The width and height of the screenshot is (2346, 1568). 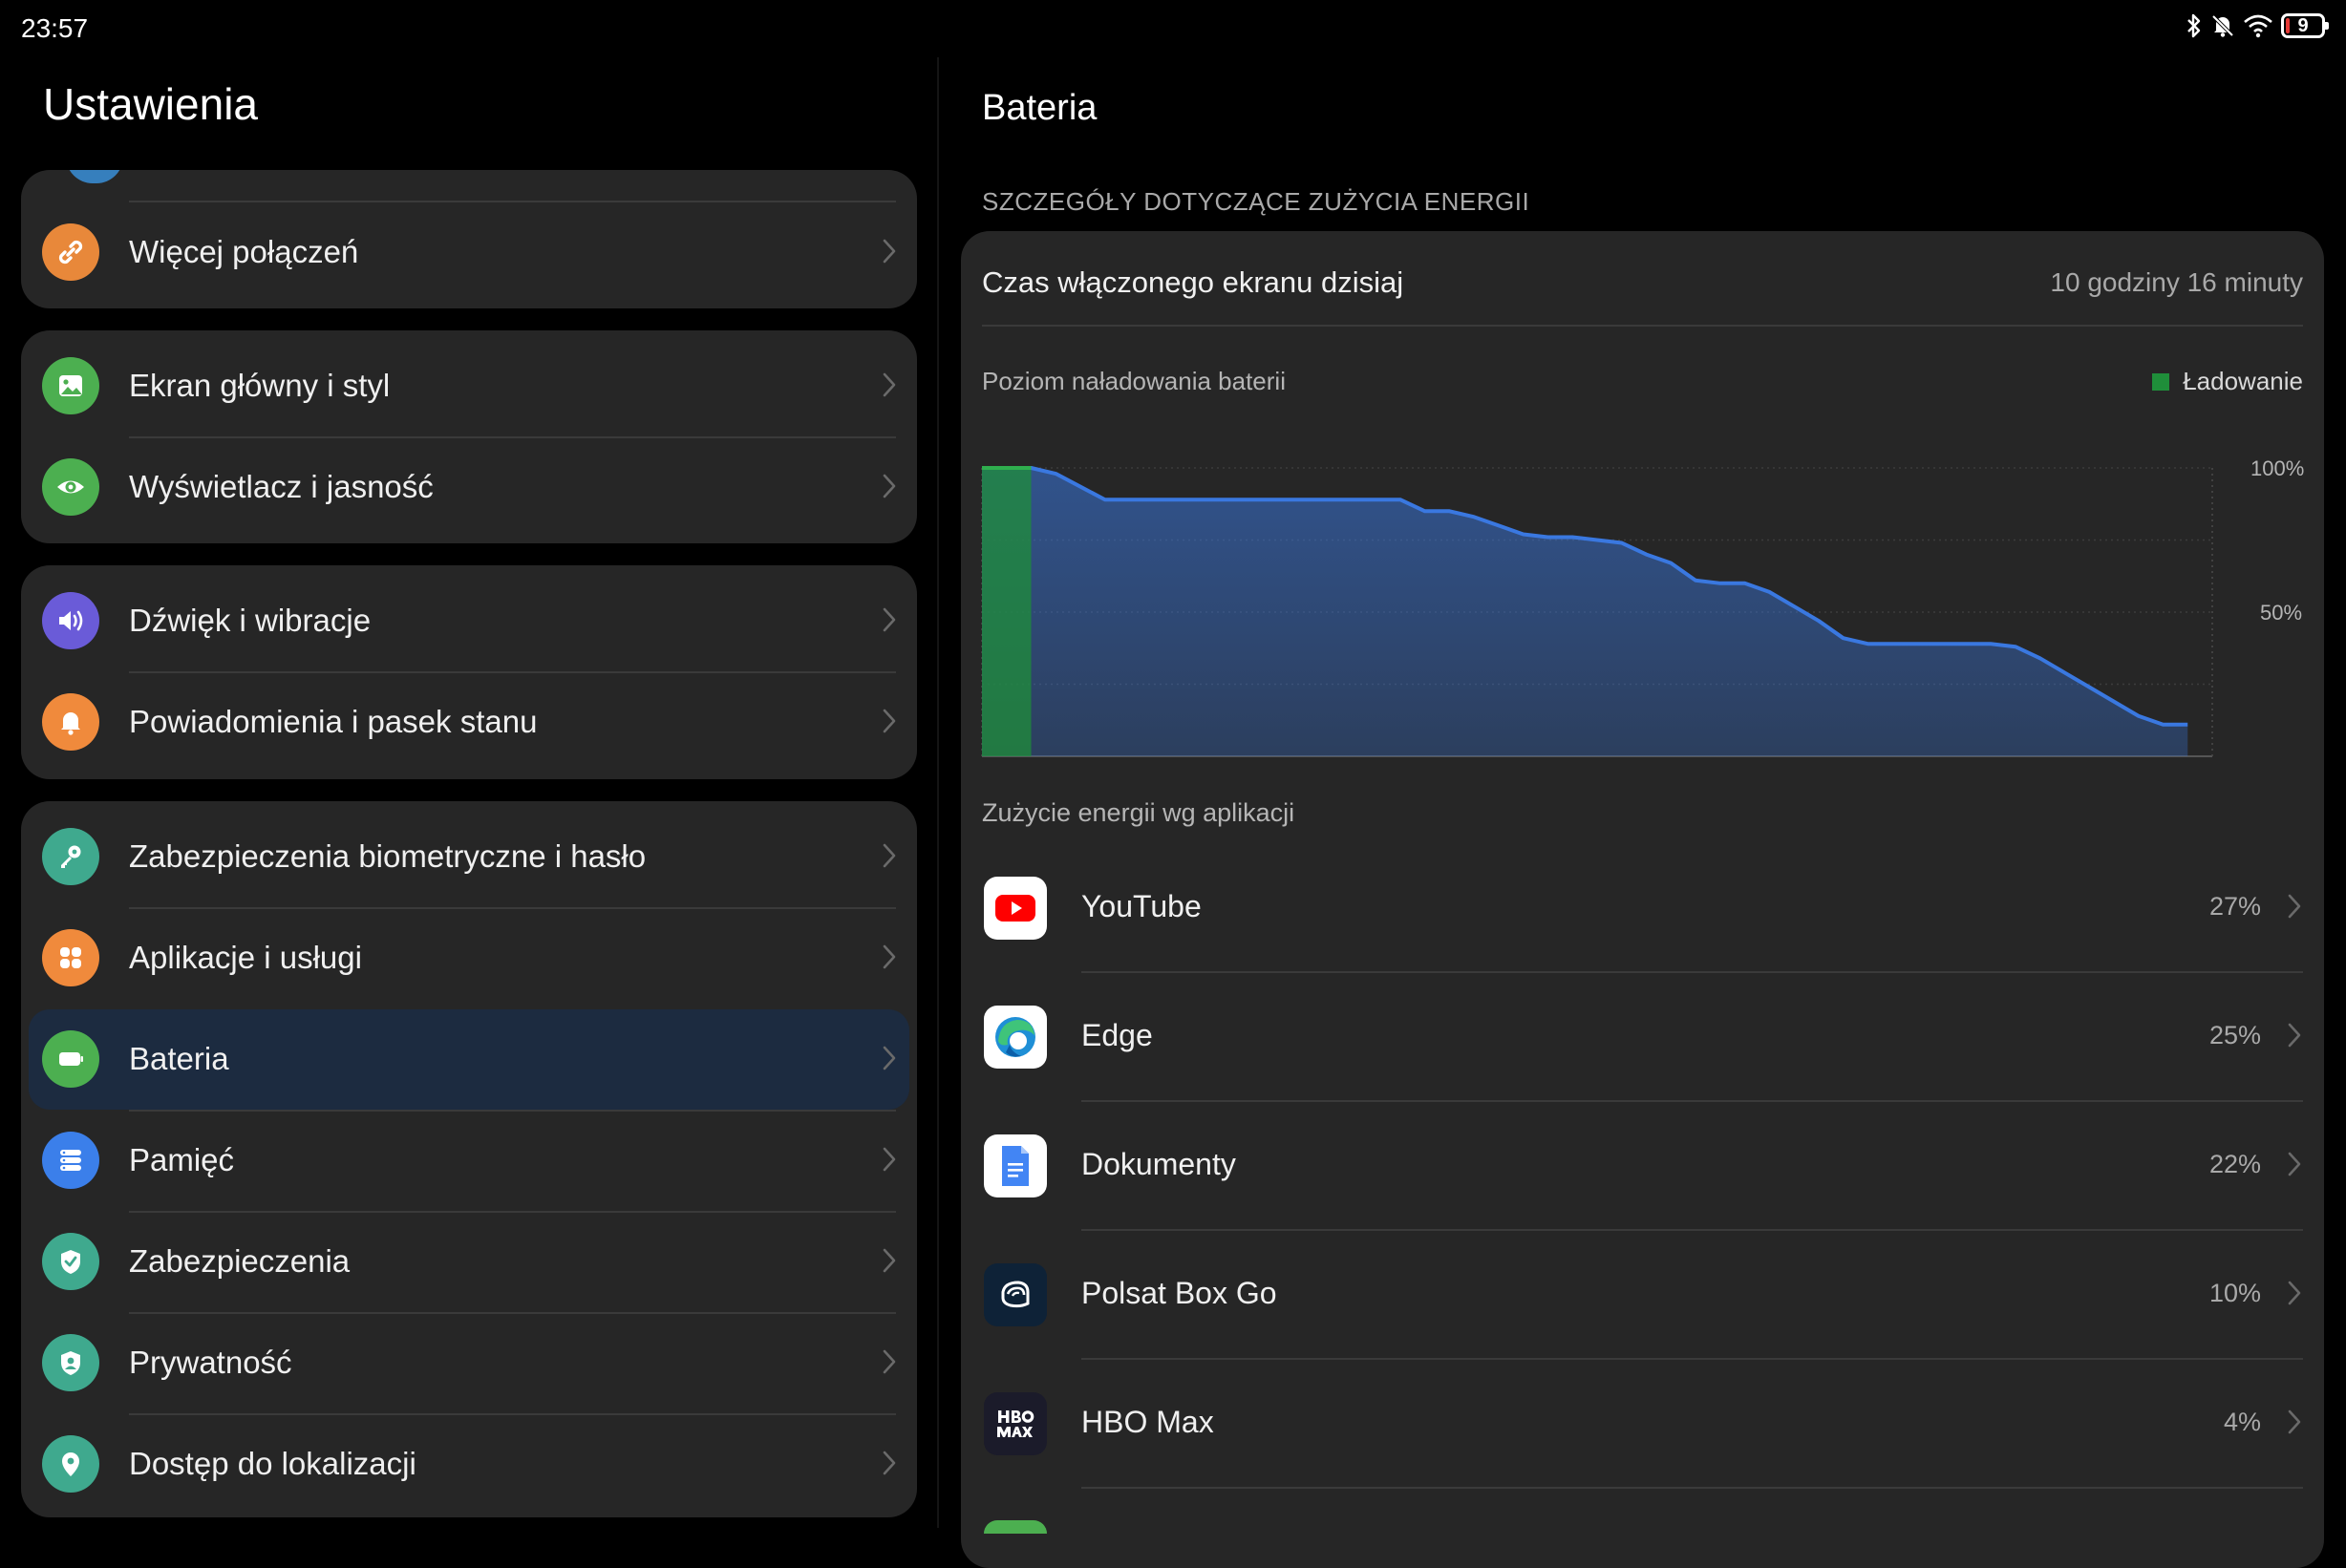 What do you see at coordinates (2242, 1422) in the screenshot?
I see `app-usage-percent: 4%` at bounding box center [2242, 1422].